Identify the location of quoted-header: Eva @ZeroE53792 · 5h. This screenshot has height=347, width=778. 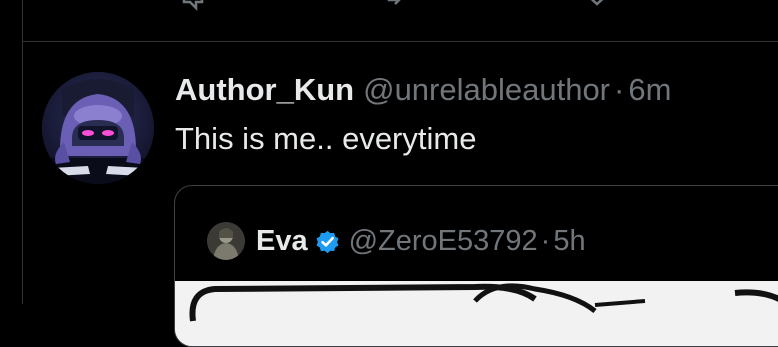
(421, 241).